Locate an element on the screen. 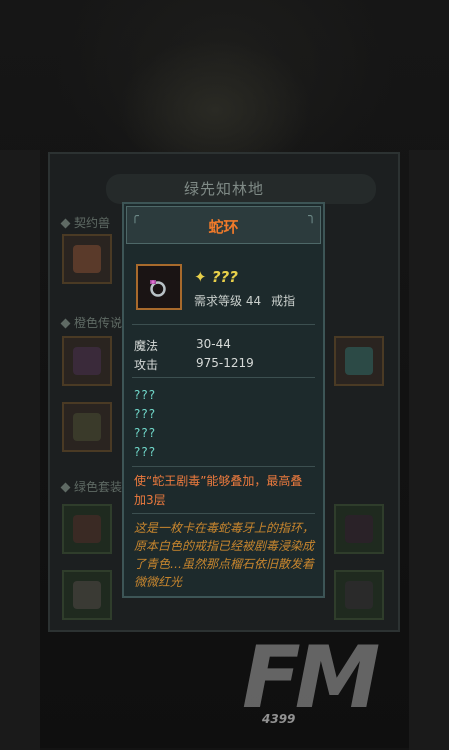  gauntlet-icon is located at coordinates (87, 595).